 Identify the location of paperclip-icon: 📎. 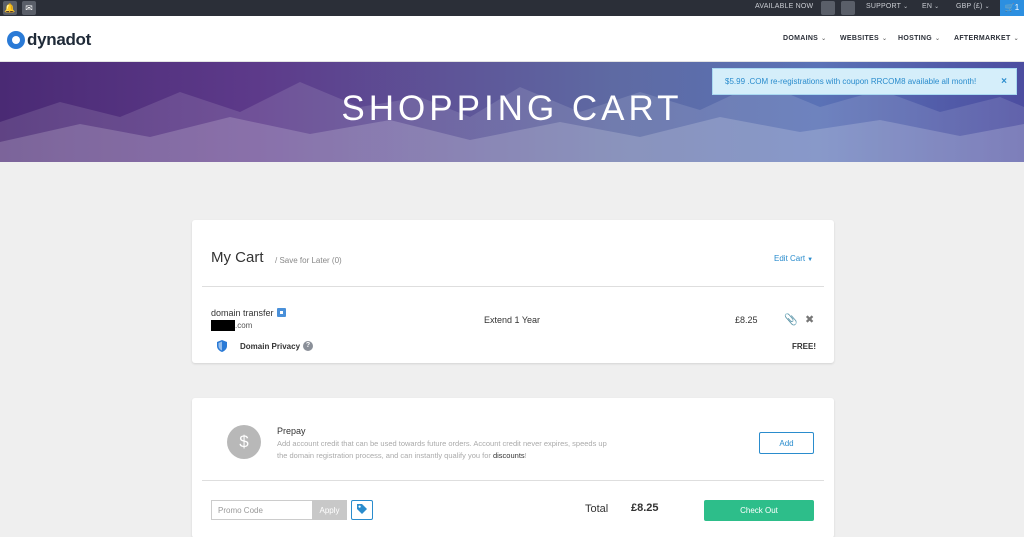
(791, 319).